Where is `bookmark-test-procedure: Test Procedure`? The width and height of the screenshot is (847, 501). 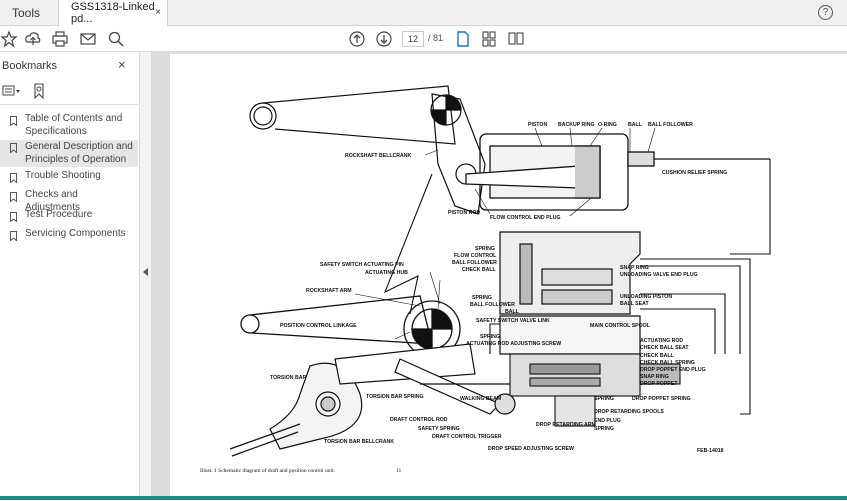
bookmark-test-procedure: Test Procedure is located at coordinates (69, 215).